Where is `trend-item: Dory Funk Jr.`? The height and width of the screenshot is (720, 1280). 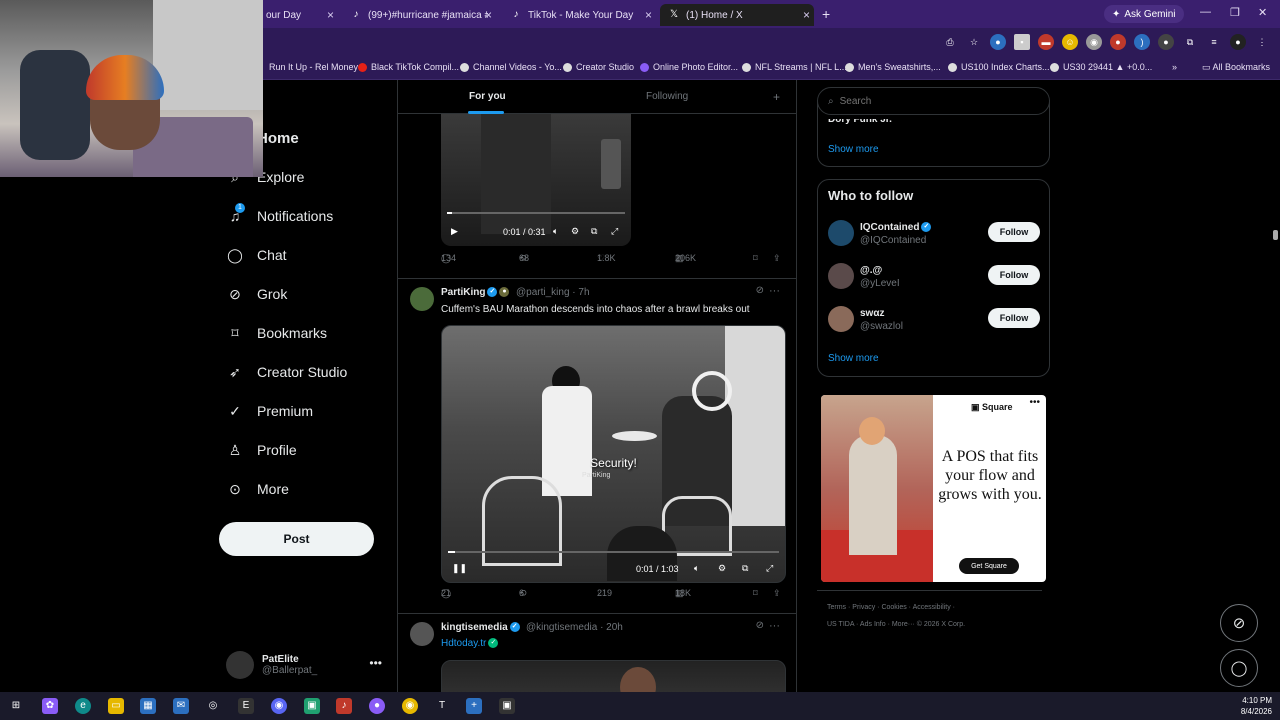
trend-item: Dory Funk Jr. is located at coordinates (860, 122).